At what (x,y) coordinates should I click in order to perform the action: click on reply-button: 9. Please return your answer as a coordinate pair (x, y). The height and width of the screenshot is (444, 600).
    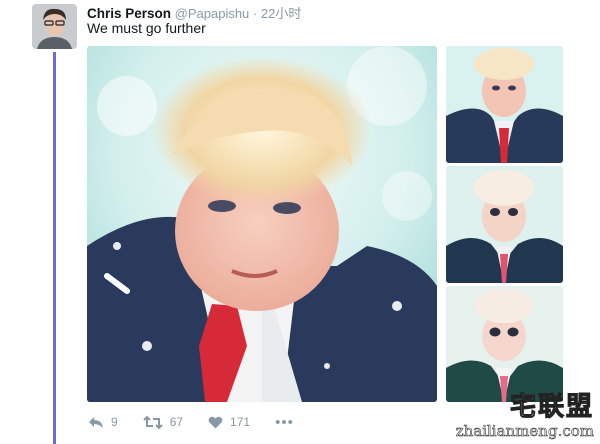
    Looking at the image, I should click on (103, 422).